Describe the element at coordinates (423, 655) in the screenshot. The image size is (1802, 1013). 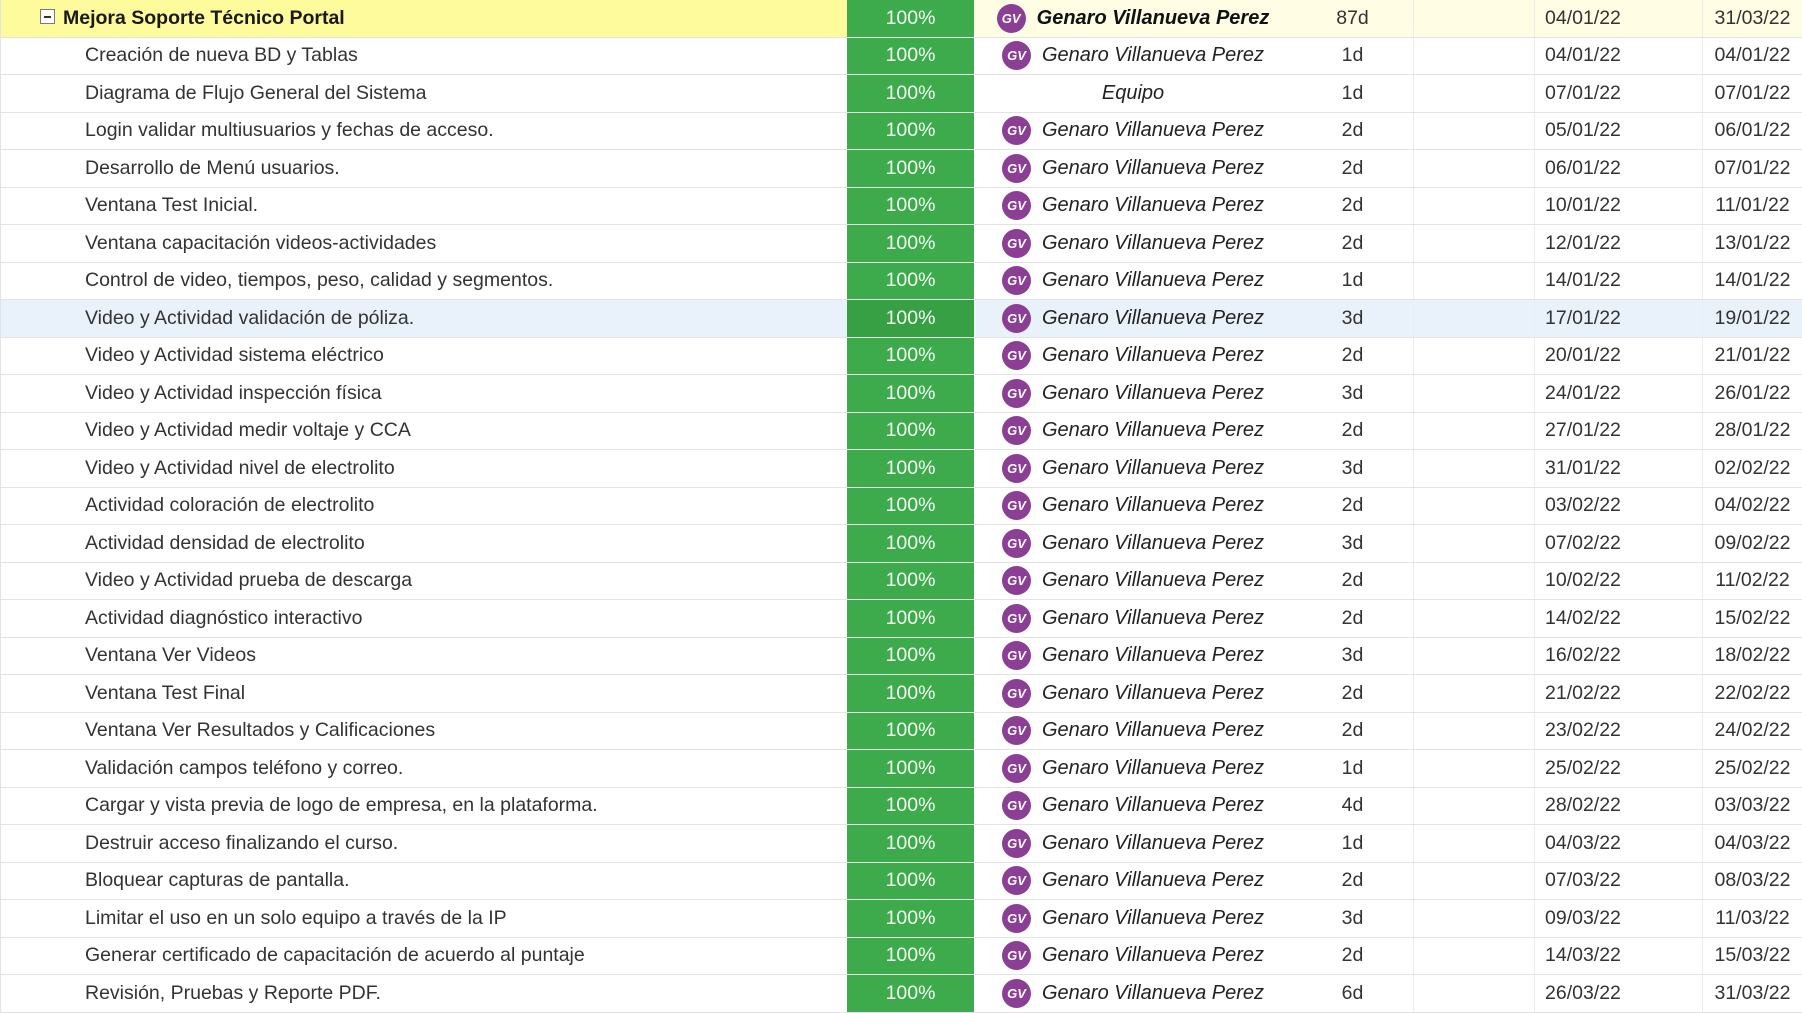
I see `task-name-cell: Ventana Ver Videos` at that location.